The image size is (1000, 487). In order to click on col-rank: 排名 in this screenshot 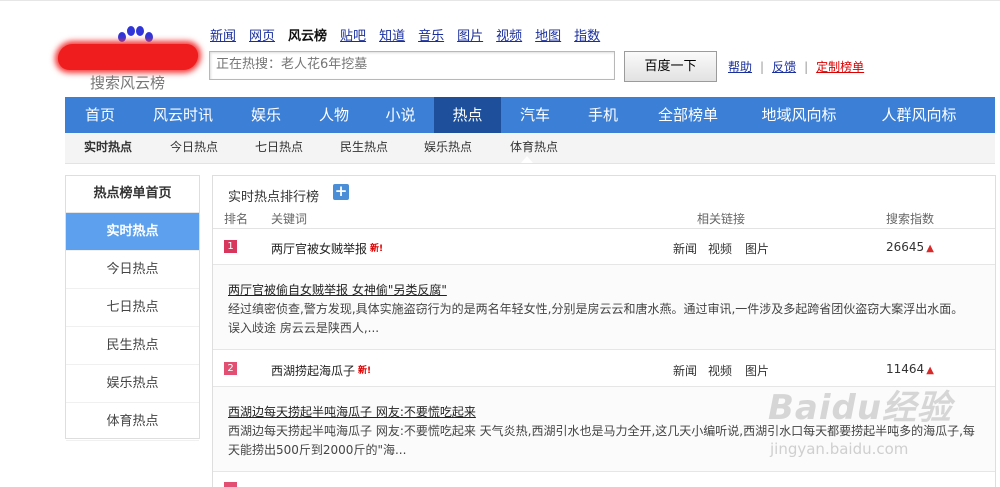, I will do `click(236, 219)`.